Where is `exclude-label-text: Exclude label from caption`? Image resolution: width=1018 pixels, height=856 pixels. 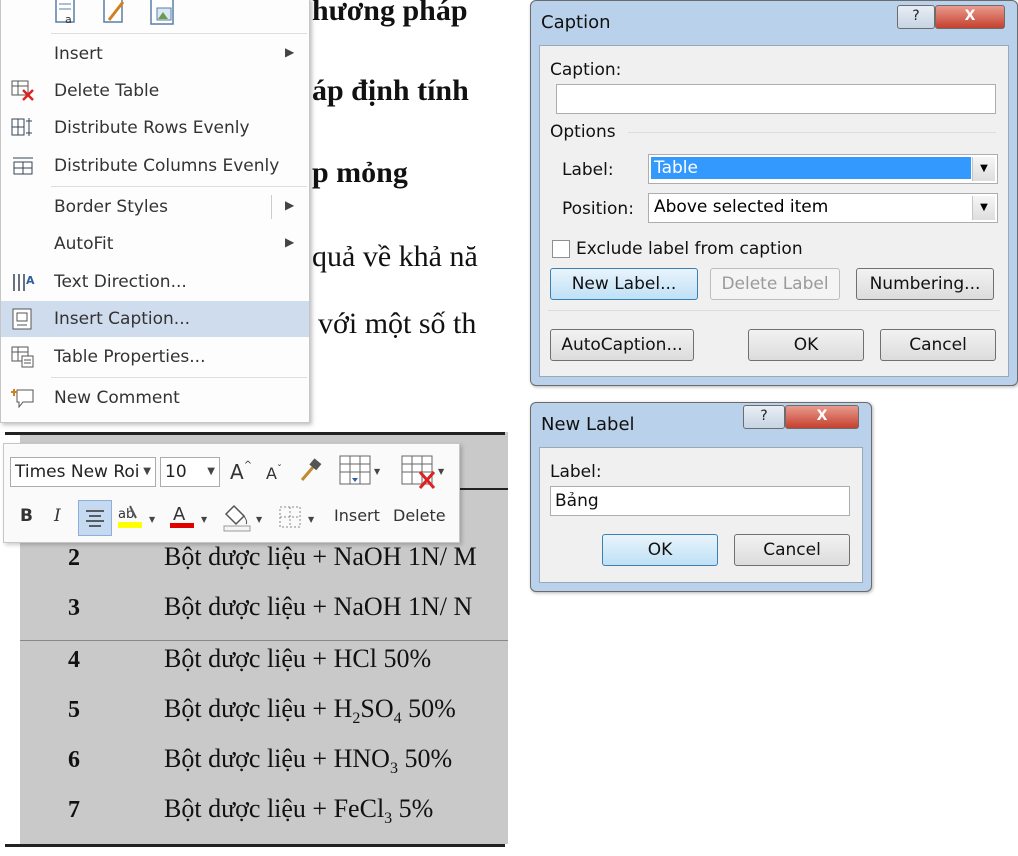
exclude-label-text: Exclude label from caption is located at coordinates (689, 249).